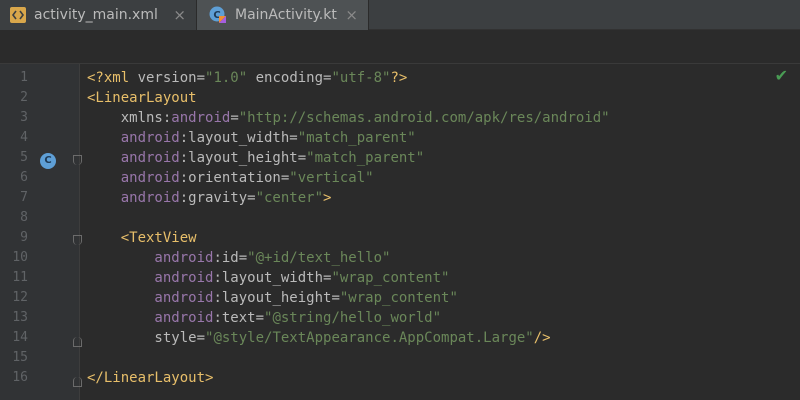 Image resolution: width=800 pixels, height=400 pixels. What do you see at coordinates (235, 178) in the screenshot?
I see `code-token: :orientation=` at bounding box center [235, 178].